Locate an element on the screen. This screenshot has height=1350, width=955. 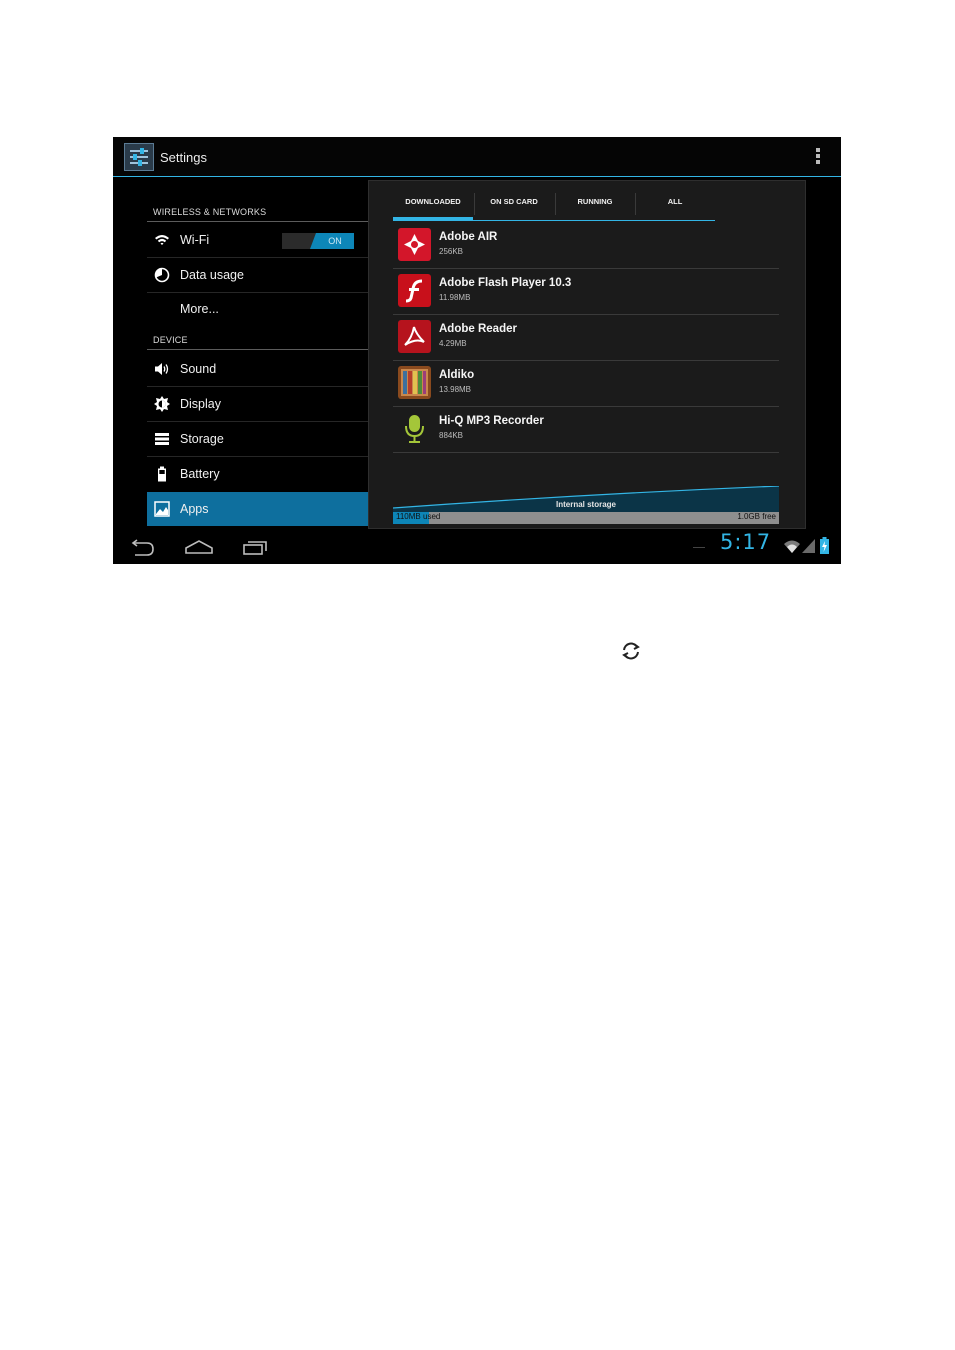
recent-apps-icon is located at coordinates (256, 547).